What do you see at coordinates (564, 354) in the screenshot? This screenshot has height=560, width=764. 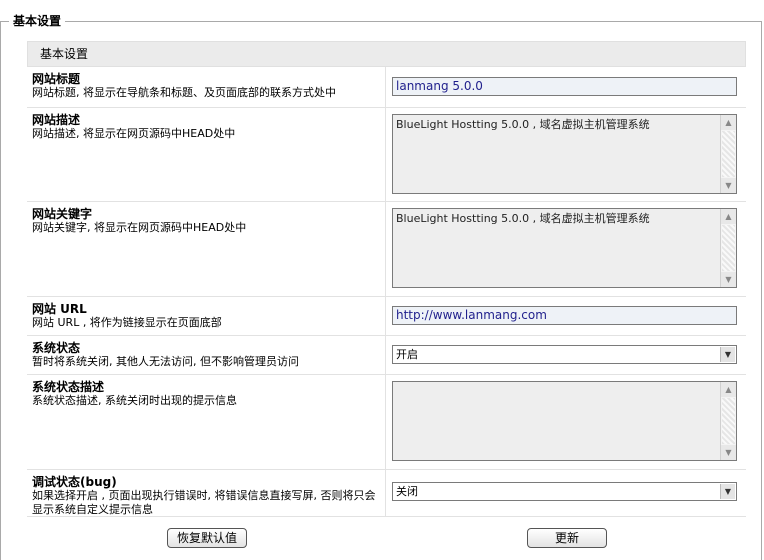 I see `system-status-select: 开启 ▼` at bounding box center [564, 354].